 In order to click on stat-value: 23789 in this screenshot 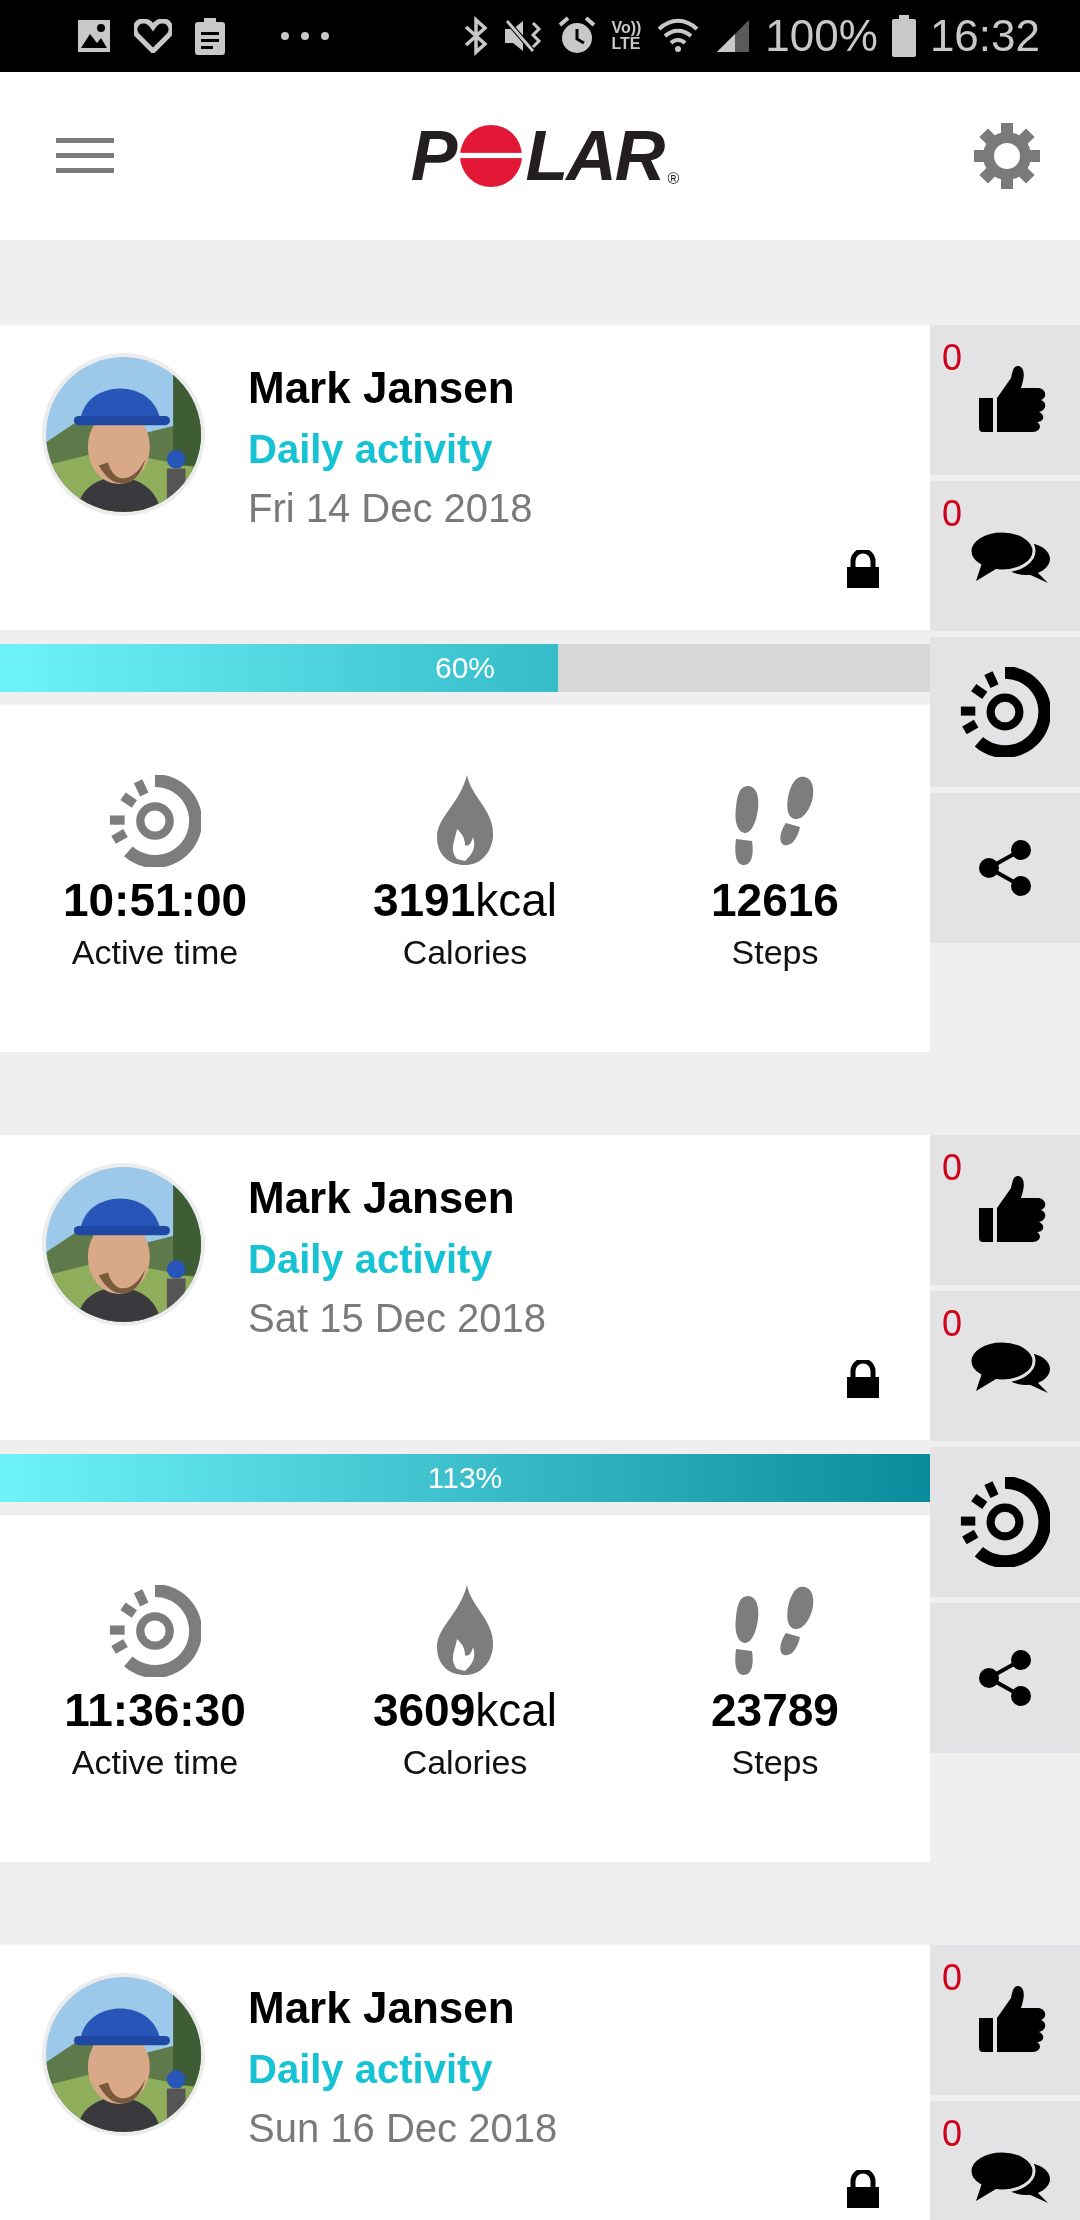, I will do `click(775, 1710)`.